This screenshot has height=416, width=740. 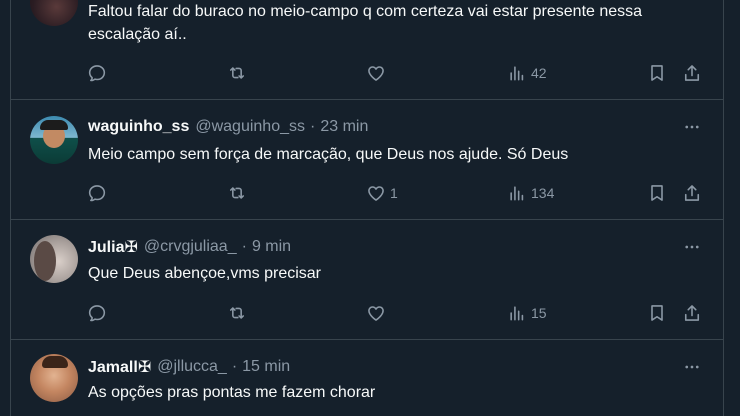 I want to click on tweet-text: As opções pras pontas me fazem chorar, so click(x=232, y=392).